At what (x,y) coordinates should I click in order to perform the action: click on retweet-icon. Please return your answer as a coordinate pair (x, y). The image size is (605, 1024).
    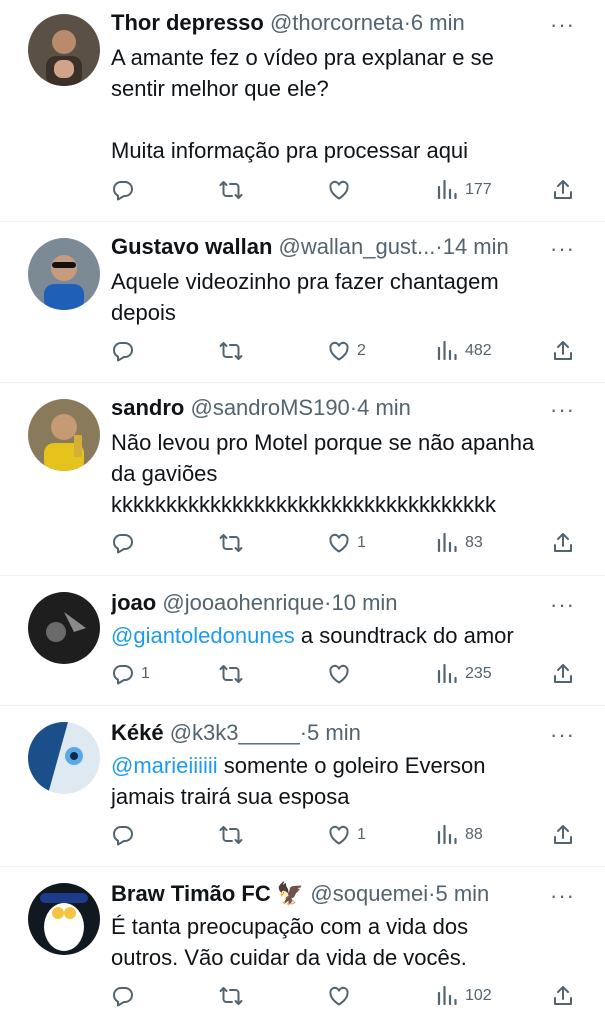
    Looking at the image, I should click on (231, 996).